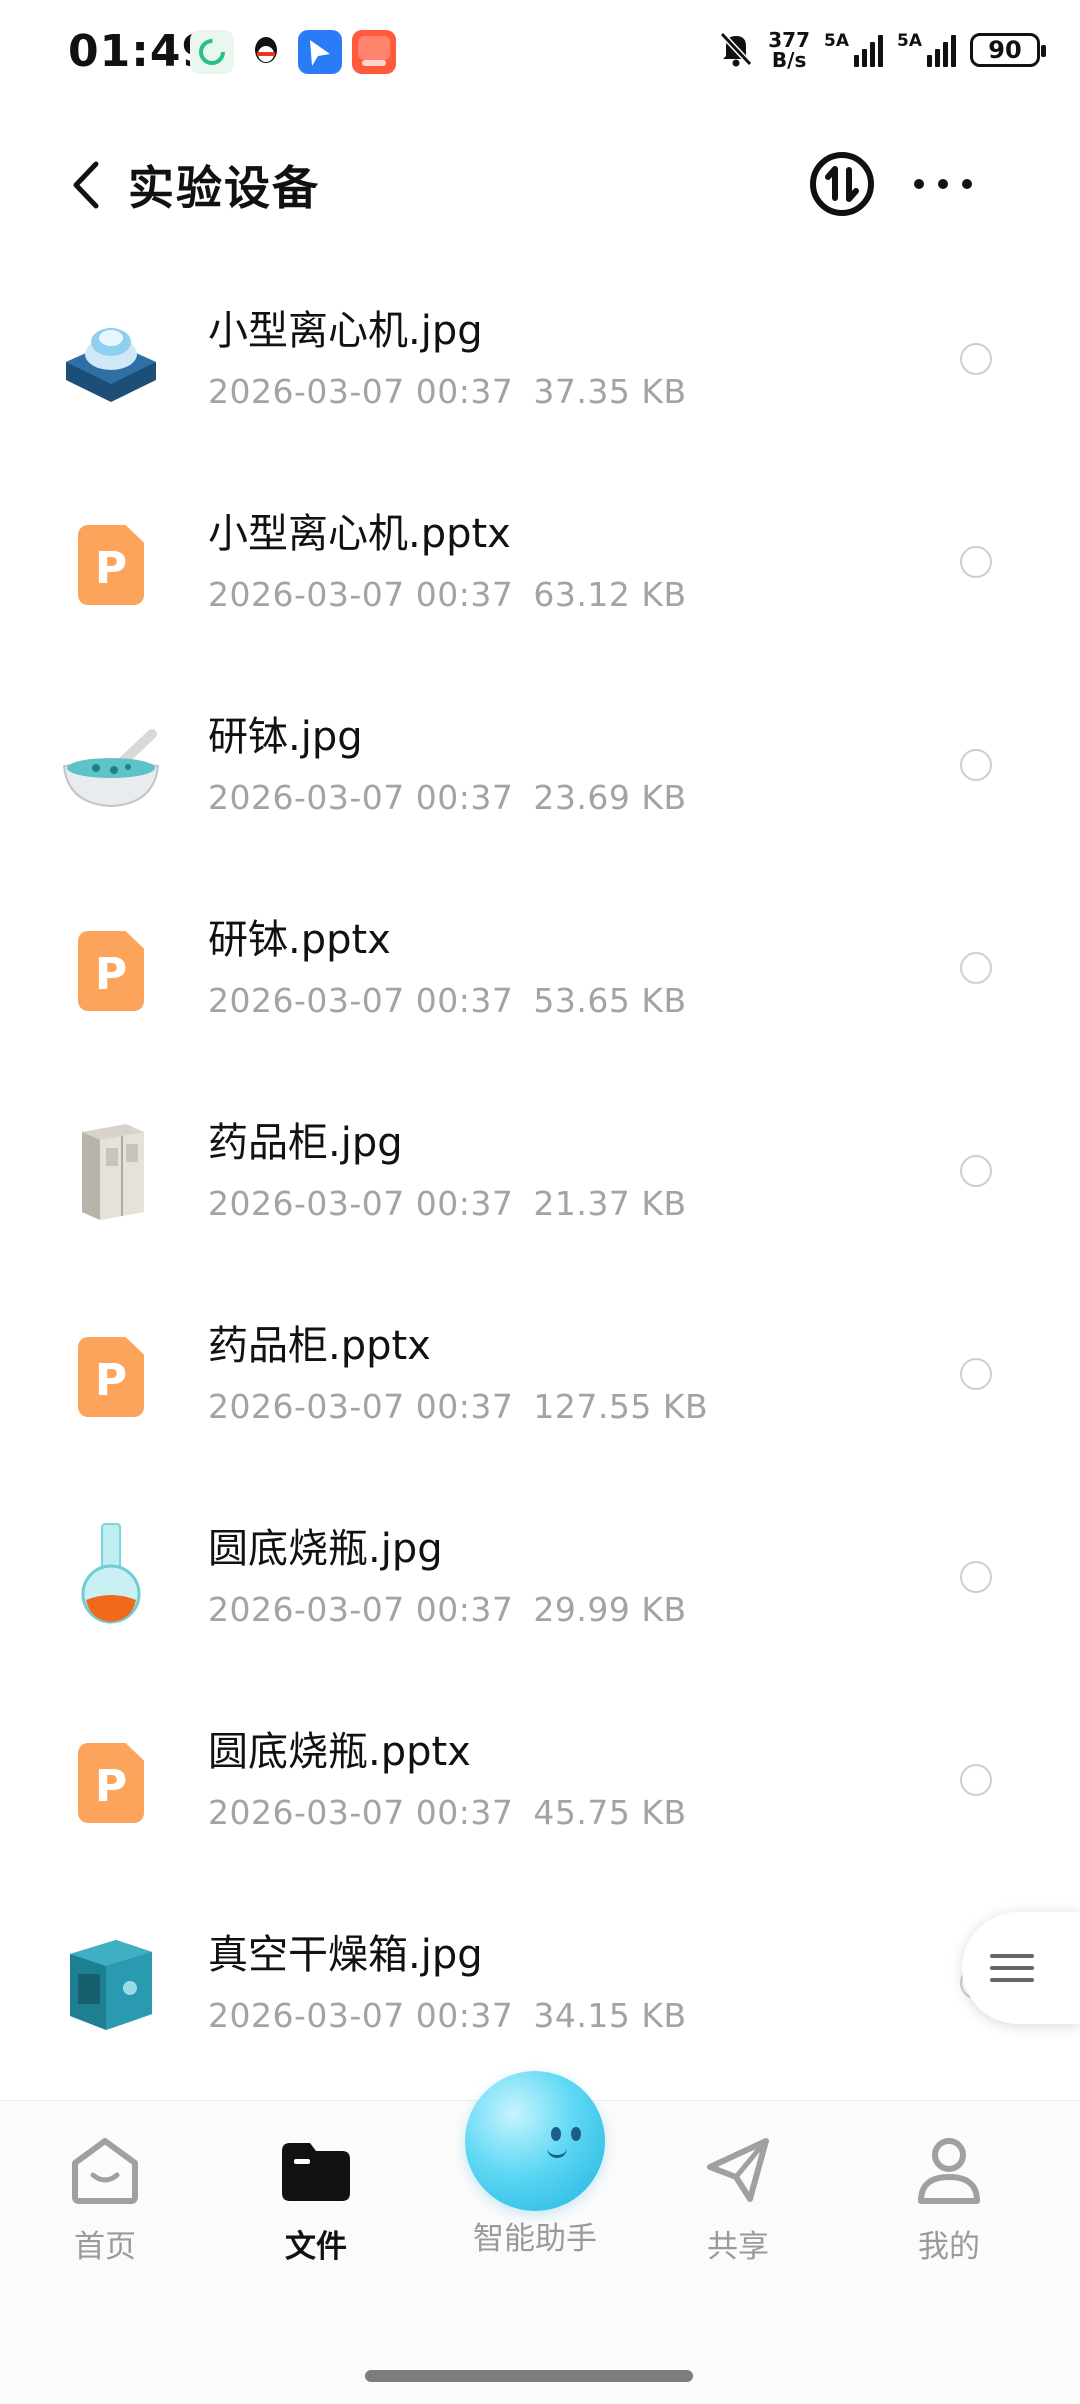 The height and width of the screenshot is (2404, 1080). I want to click on file-row: 药品柜.jpg 2026-03-07 00:37 21.37 KB, so click(540, 1173).